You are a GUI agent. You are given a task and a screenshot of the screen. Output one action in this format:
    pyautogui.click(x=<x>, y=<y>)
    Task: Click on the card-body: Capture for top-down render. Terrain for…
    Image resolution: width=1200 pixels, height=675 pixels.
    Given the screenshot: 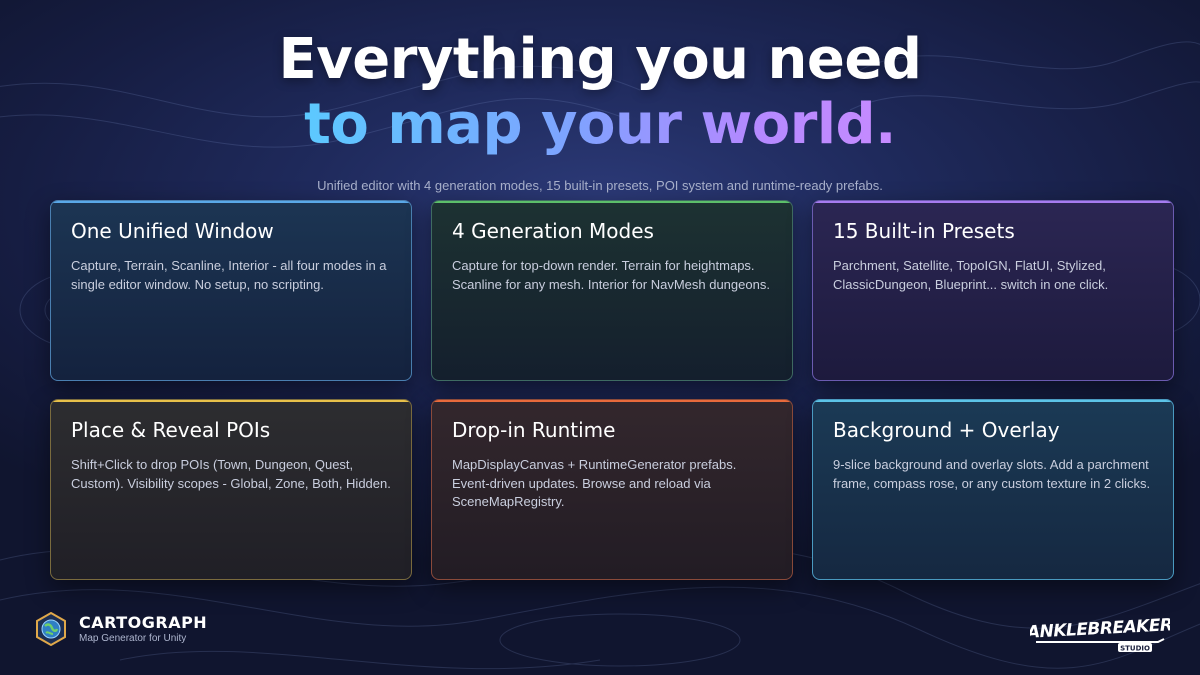 What is the action you would take?
    pyautogui.click(x=611, y=275)
    